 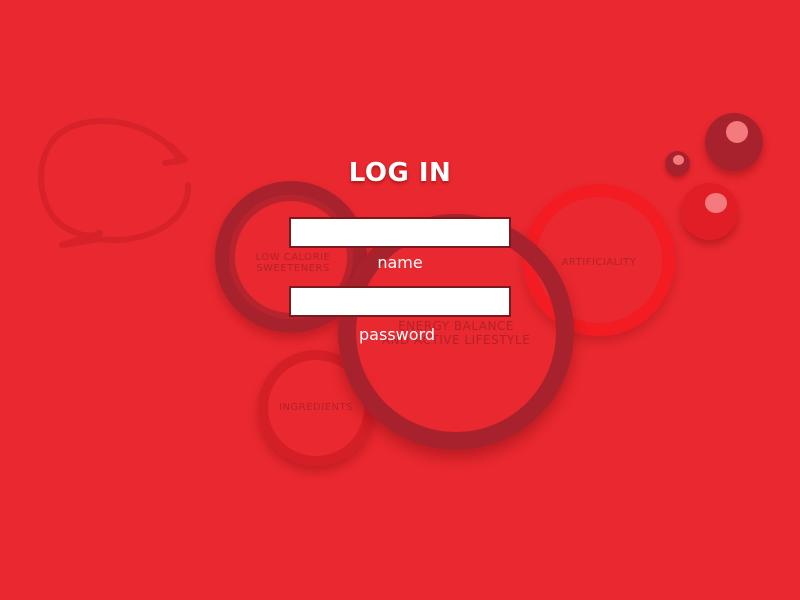 I want to click on decor-ball-small-shine, so click(x=678, y=160).